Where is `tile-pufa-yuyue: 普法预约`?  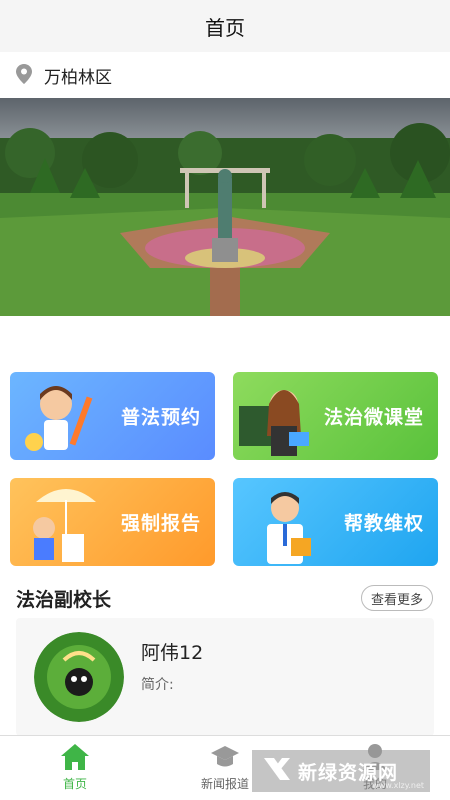
tile-pufa-yuyue: 普法预约 is located at coordinates (112, 416).